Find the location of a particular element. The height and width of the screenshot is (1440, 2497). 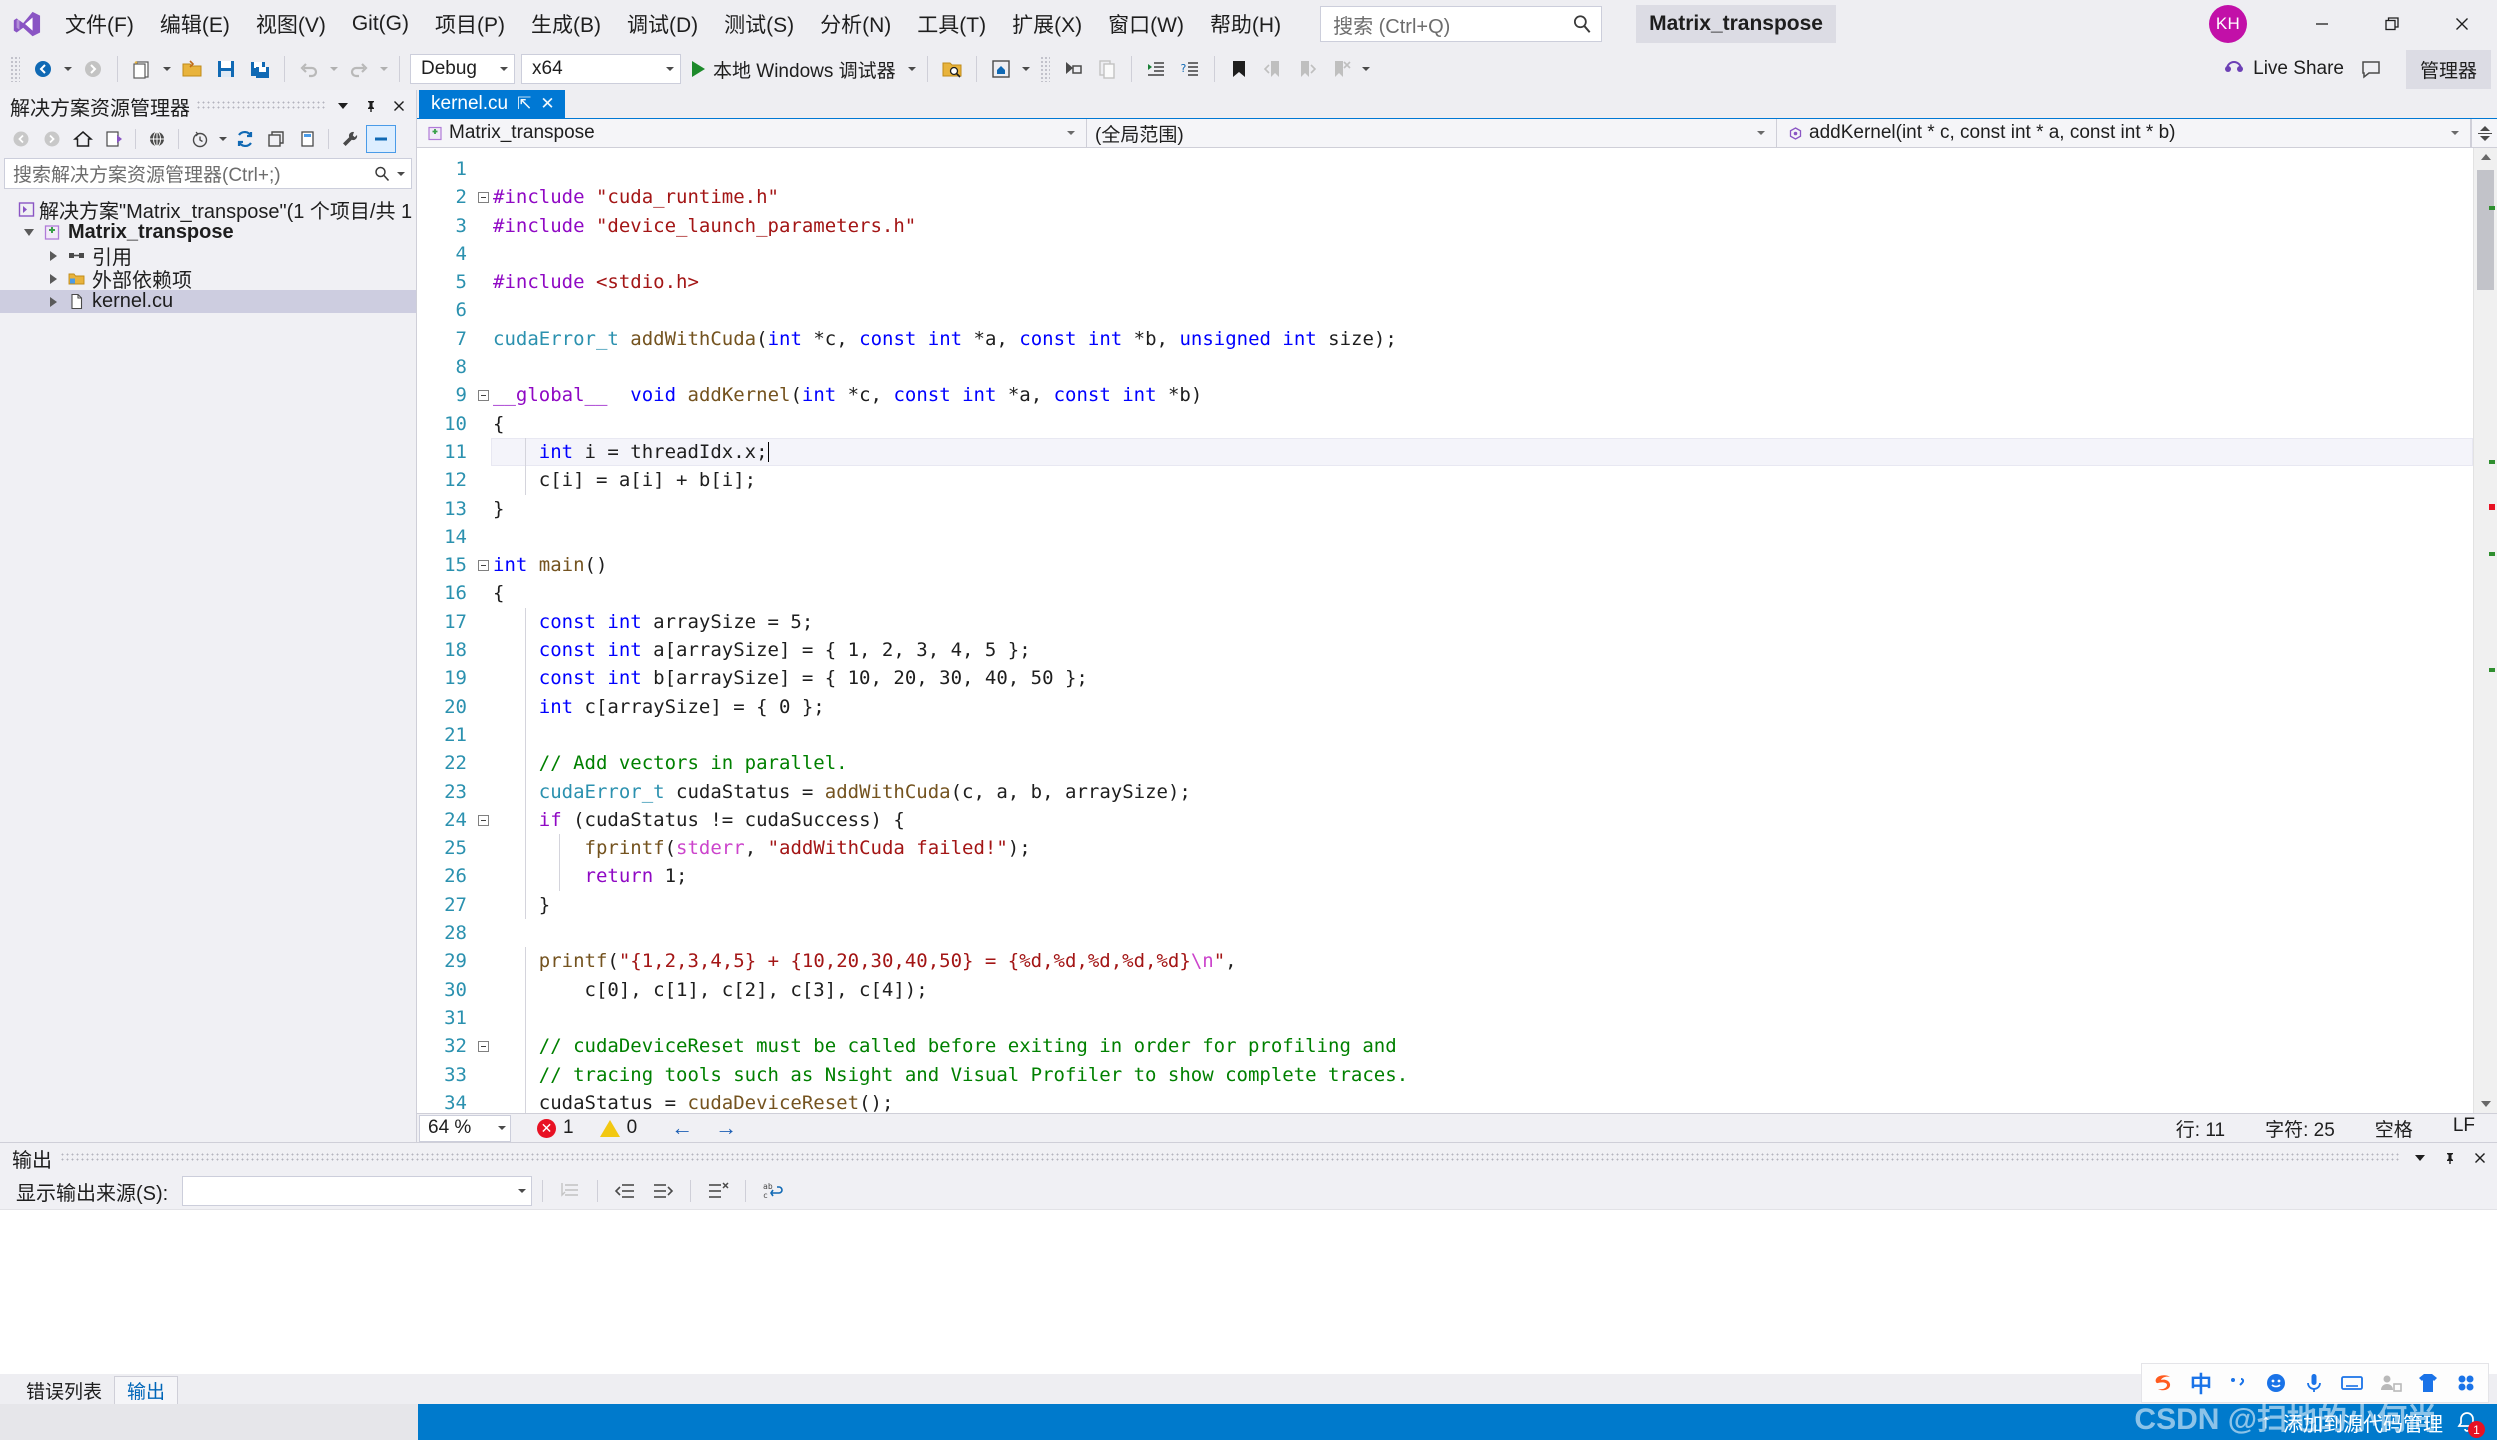

new-file-button is located at coordinates (142, 69).